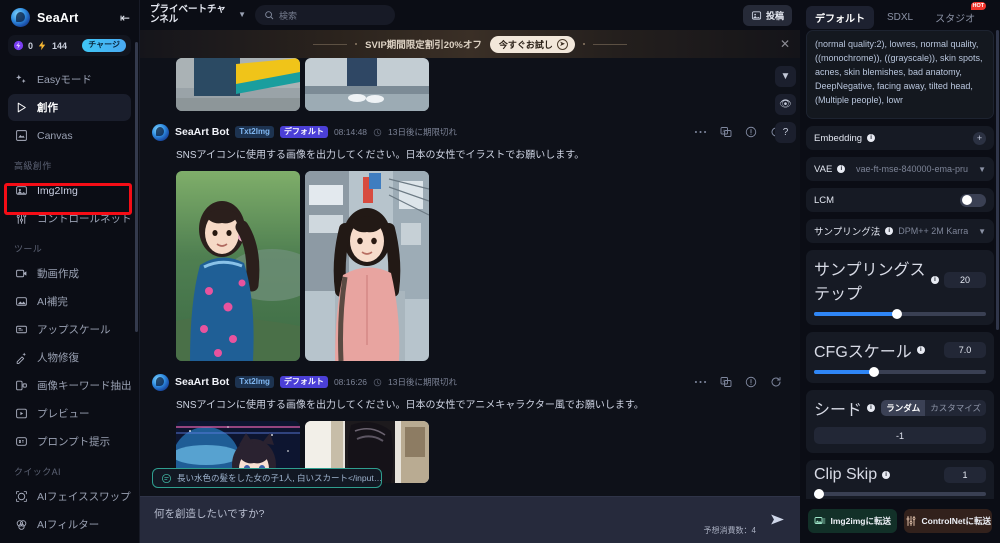 The width and height of the screenshot is (1000, 543). Describe the element at coordinates (136, 187) in the screenshot. I see `sidebar-scrollbar` at that location.